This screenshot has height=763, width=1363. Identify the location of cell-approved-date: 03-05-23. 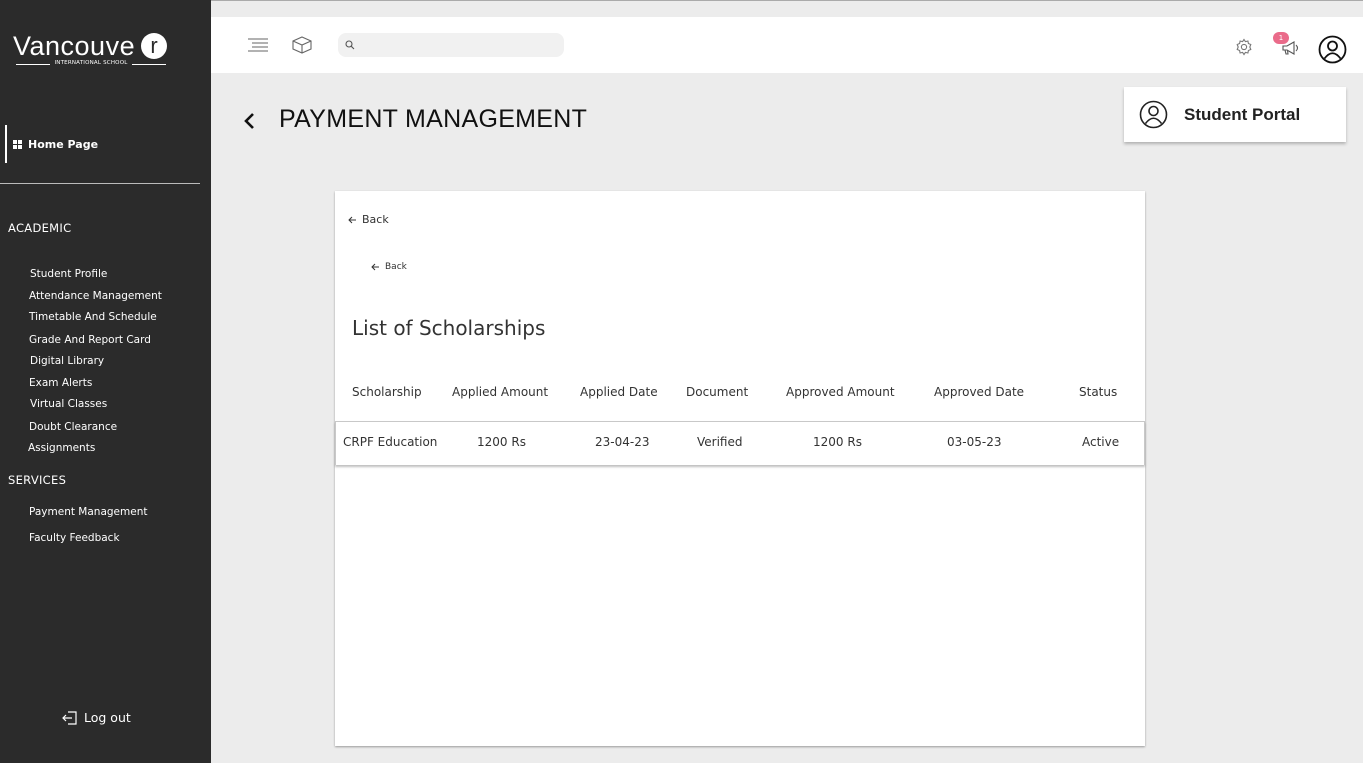
(974, 442).